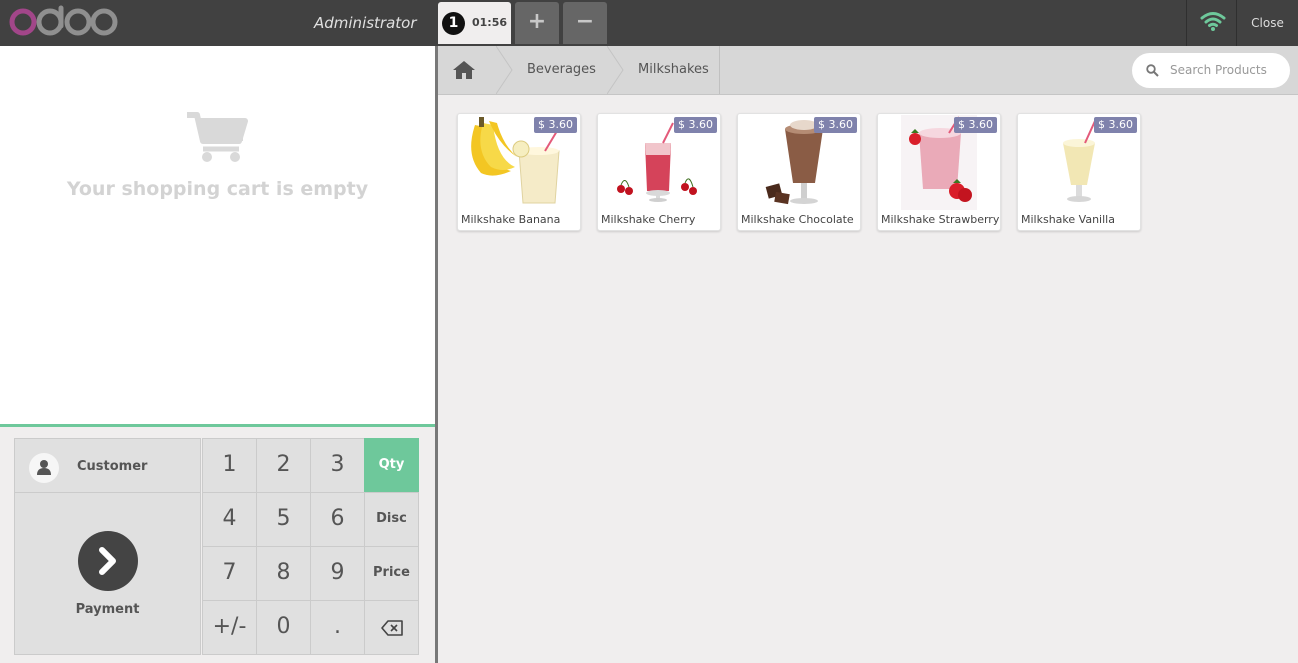 This screenshot has width=1298, height=663. I want to click on mode-disc-button: Disc, so click(391, 519).